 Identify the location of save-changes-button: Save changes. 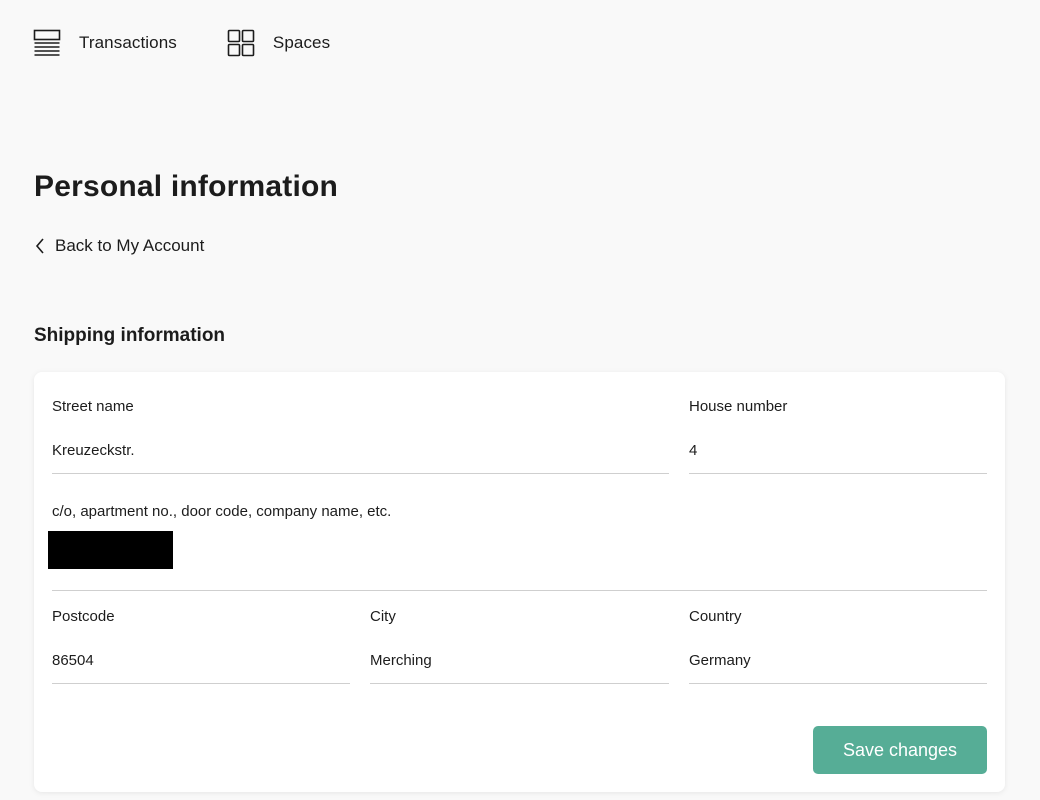
(900, 750).